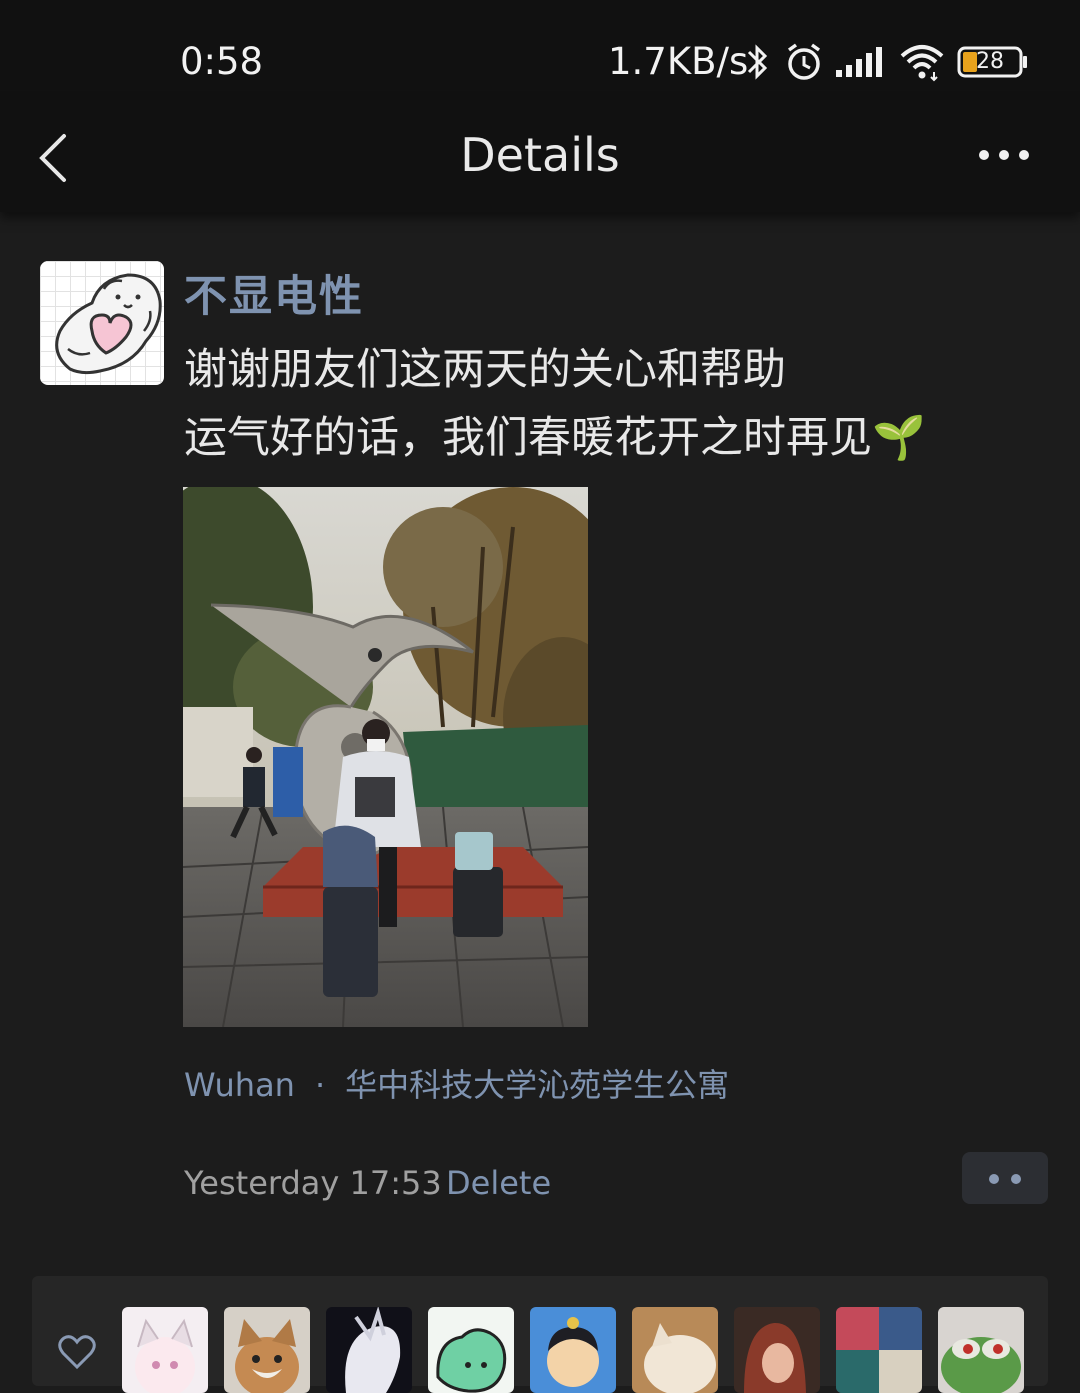 The height and width of the screenshot is (1393, 1080). Describe the element at coordinates (77, 1352) in the screenshot. I see `heart-icon` at that location.